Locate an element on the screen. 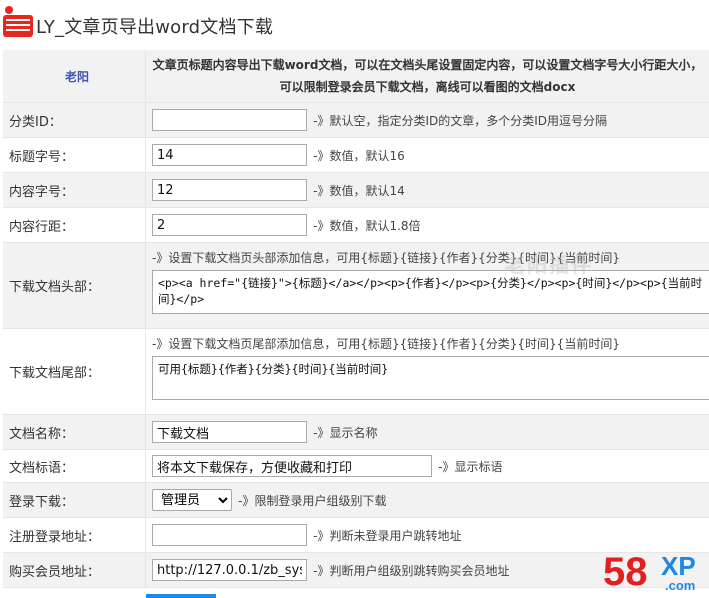 The width and height of the screenshot is (709, 598). logo-domain: .com is located at coordinates (680, 585).